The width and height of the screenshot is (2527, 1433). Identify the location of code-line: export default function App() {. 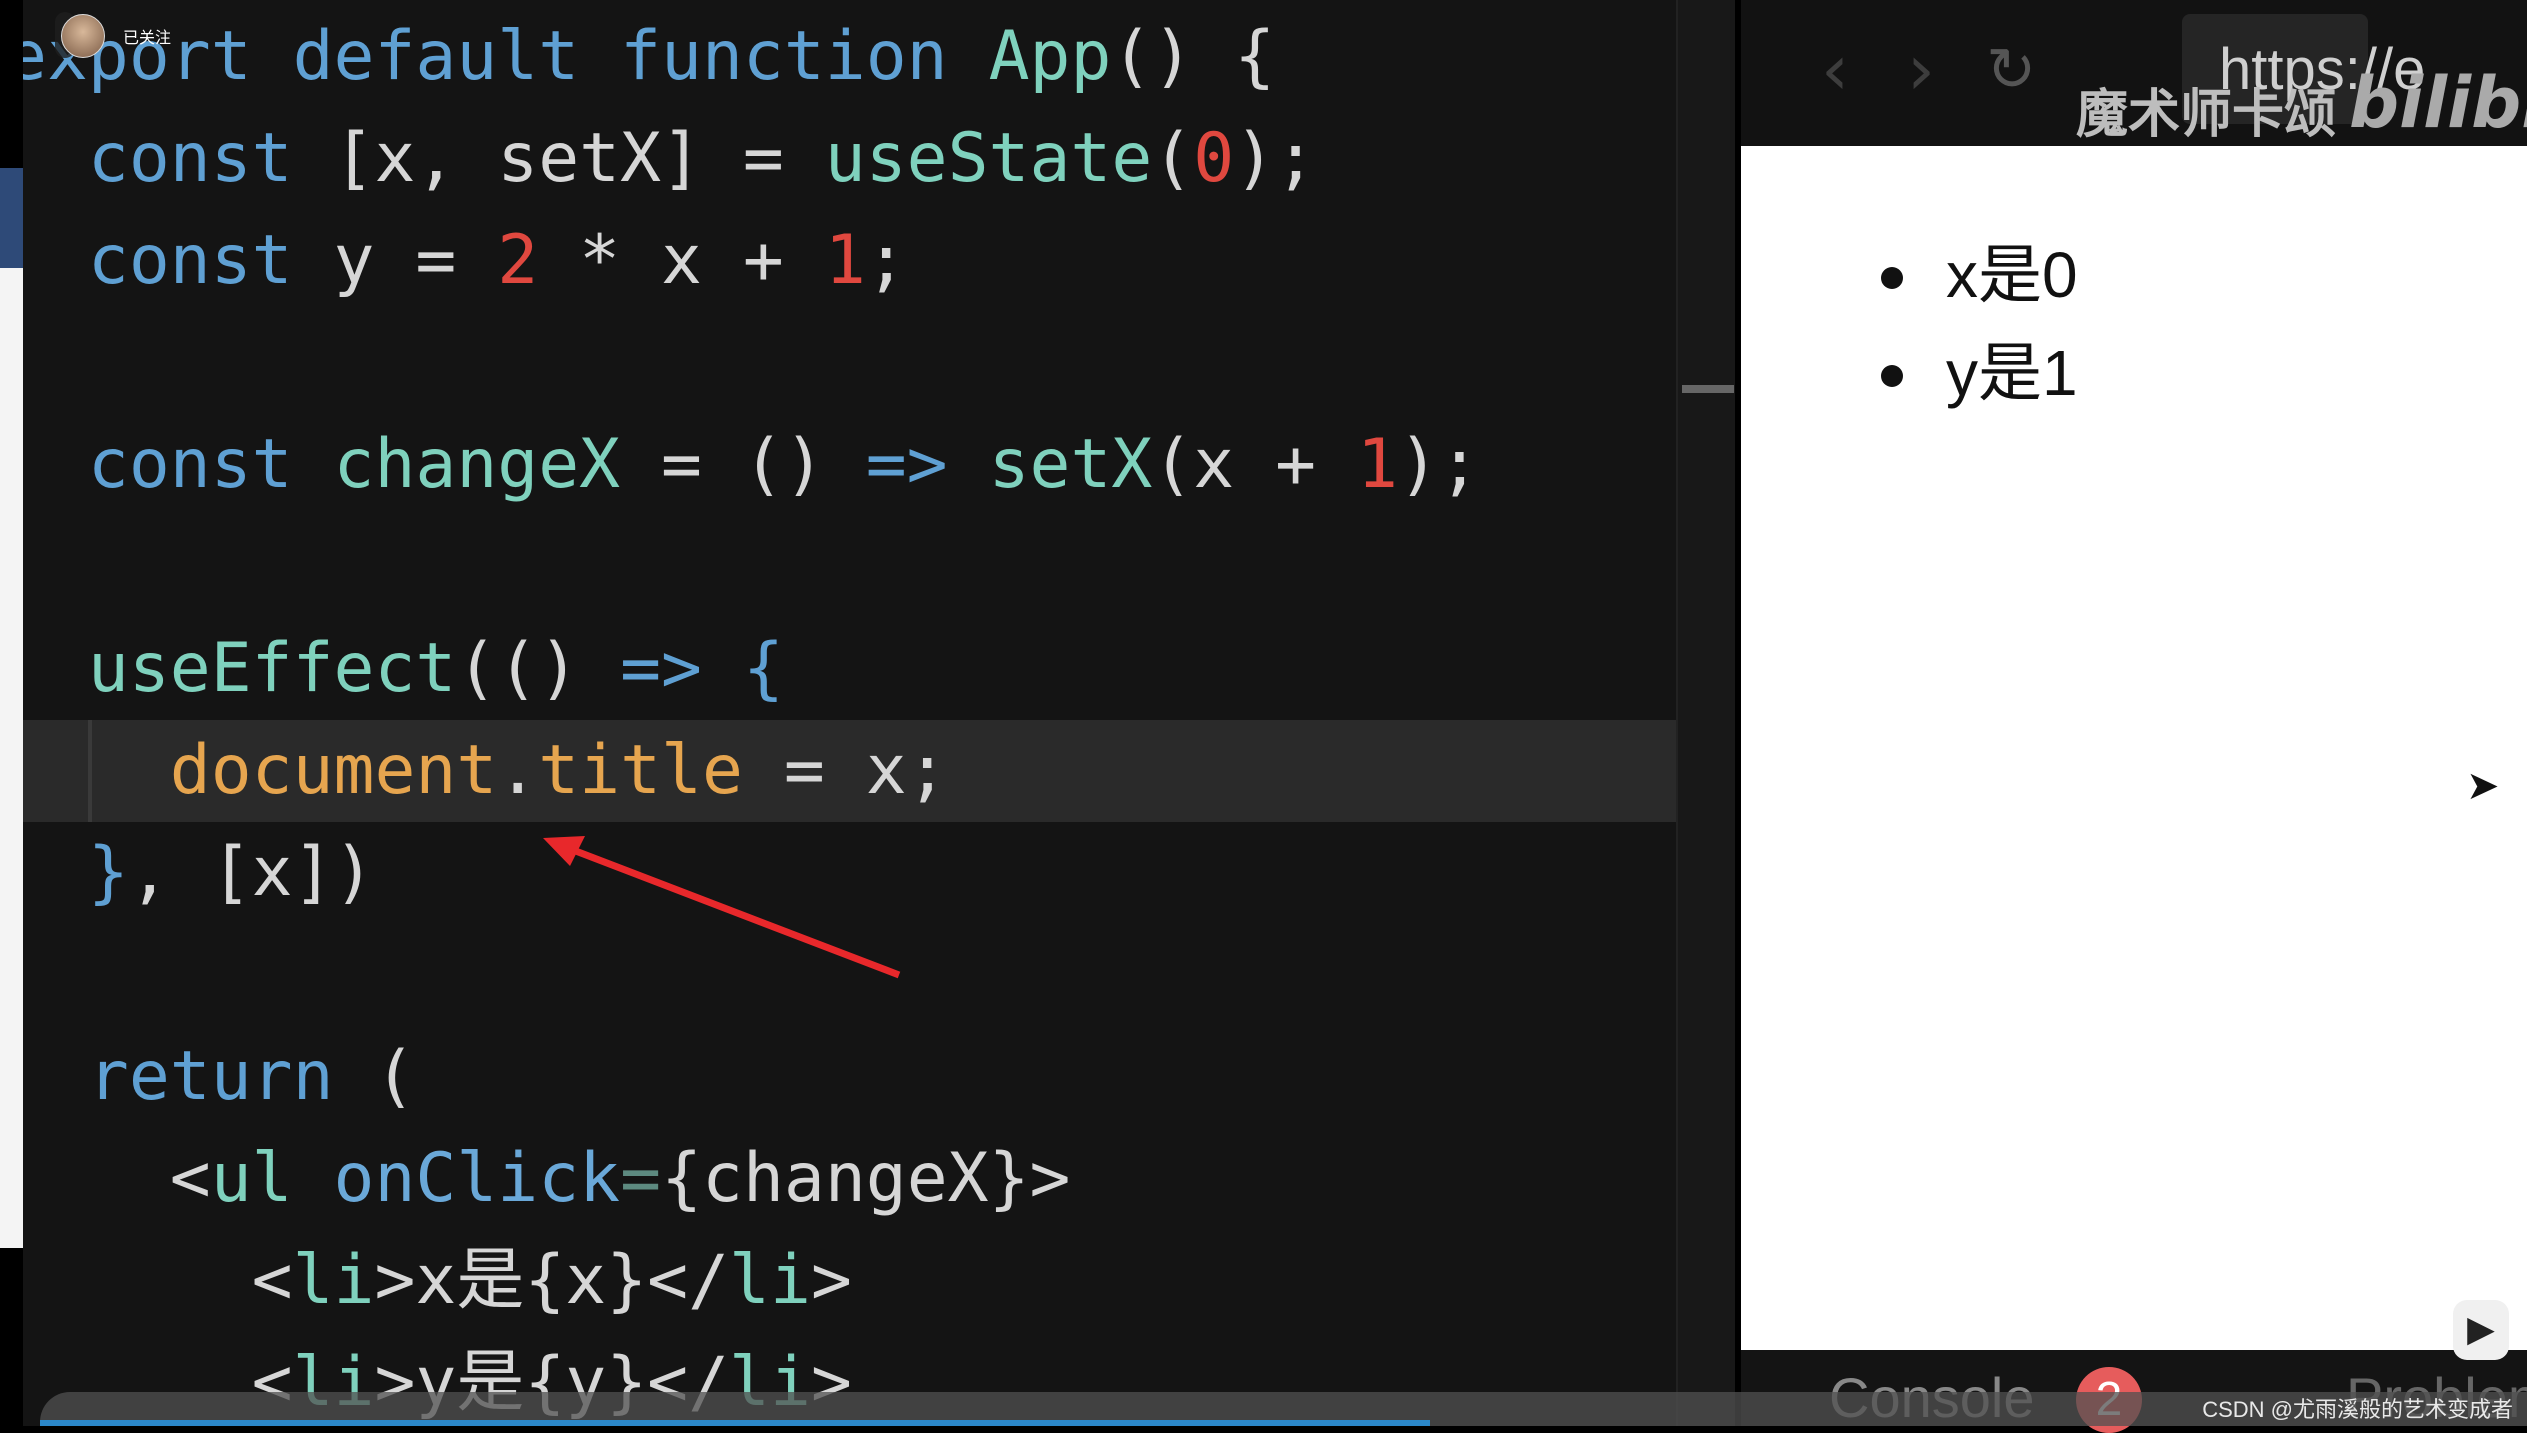
(751, 57).